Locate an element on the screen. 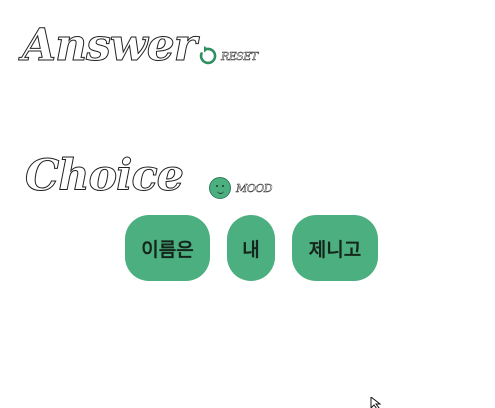  reset-button: RESET is located at coordinates (226, 56).